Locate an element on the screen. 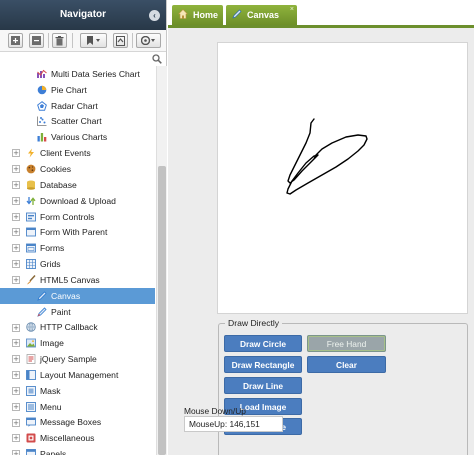  tab-canvas: Canvas × is located at coordinates (261, 15).